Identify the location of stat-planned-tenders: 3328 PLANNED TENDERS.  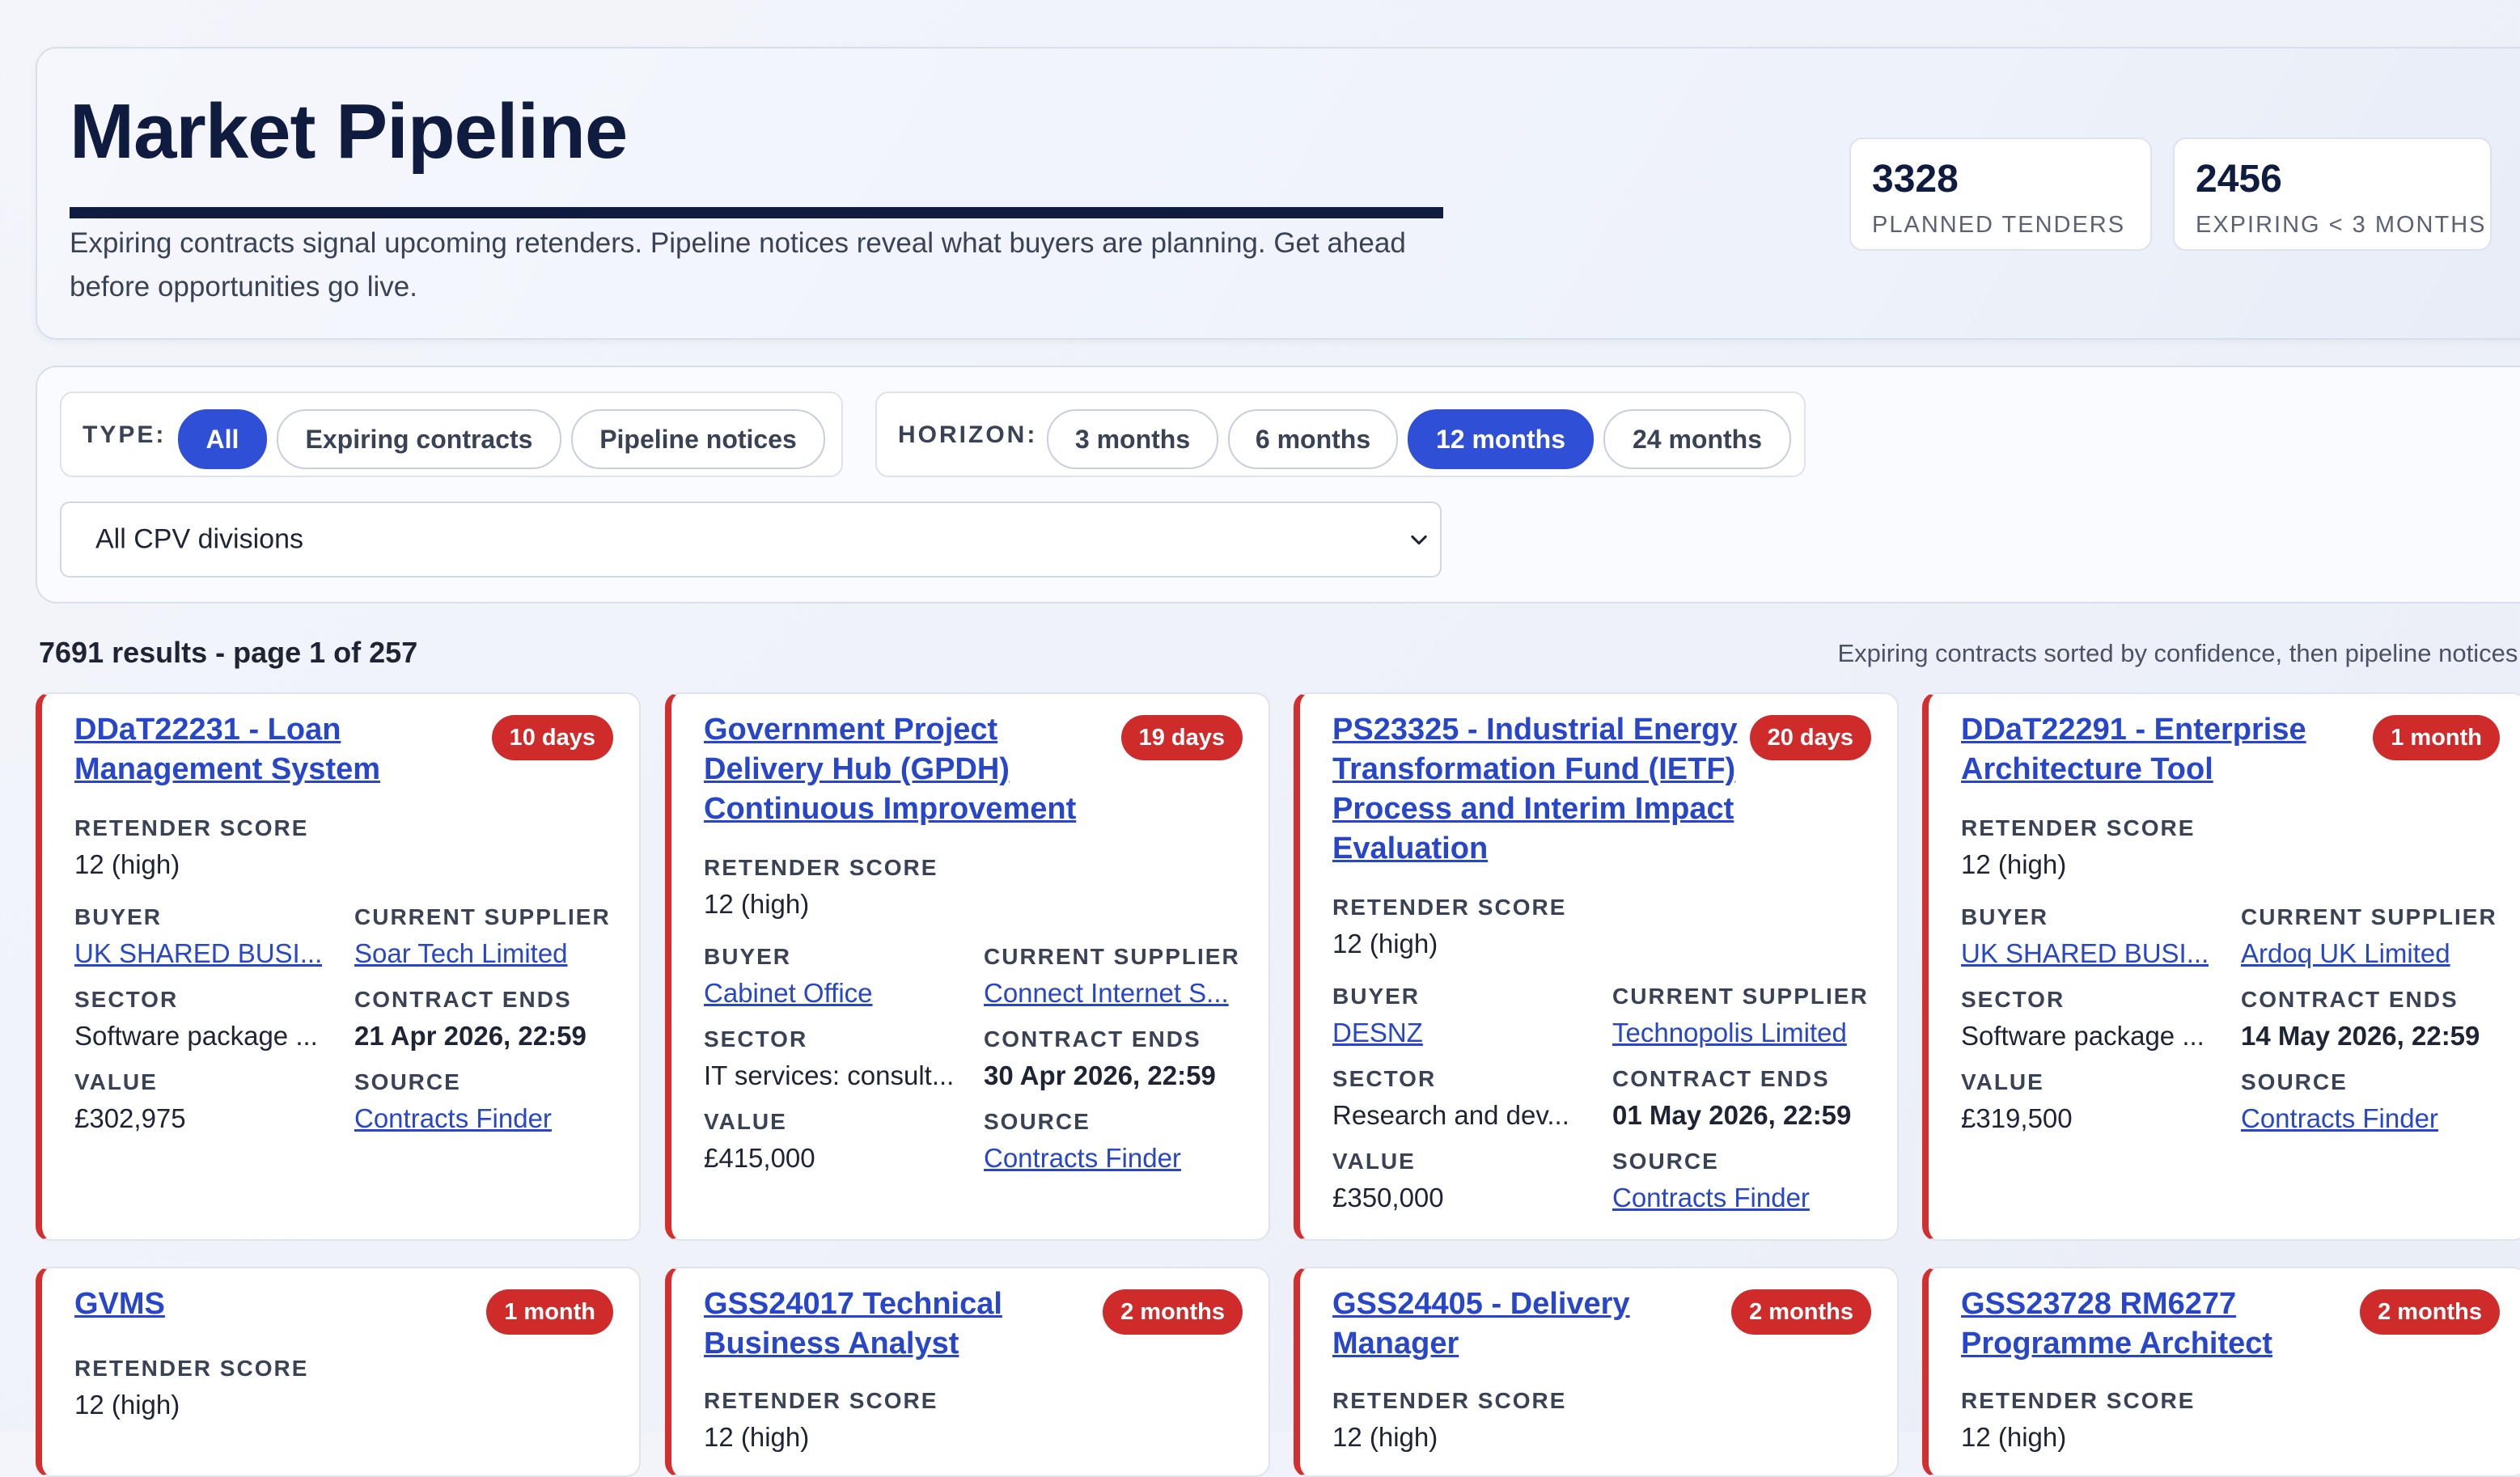
(2000, 194).